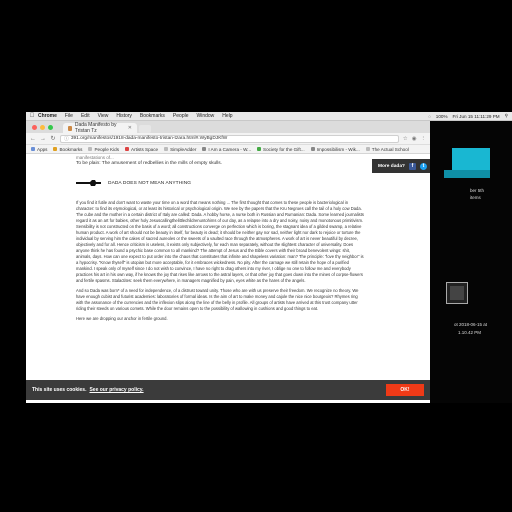  I want to click on window-controls, so click(42, 129).